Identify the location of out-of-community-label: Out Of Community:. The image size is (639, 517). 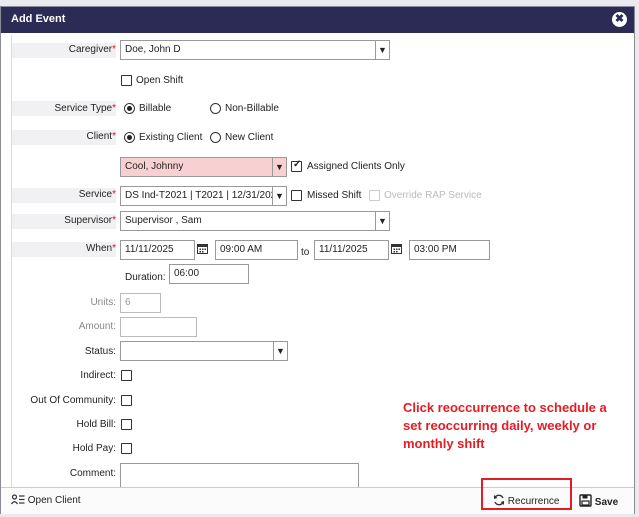
(73, 400).